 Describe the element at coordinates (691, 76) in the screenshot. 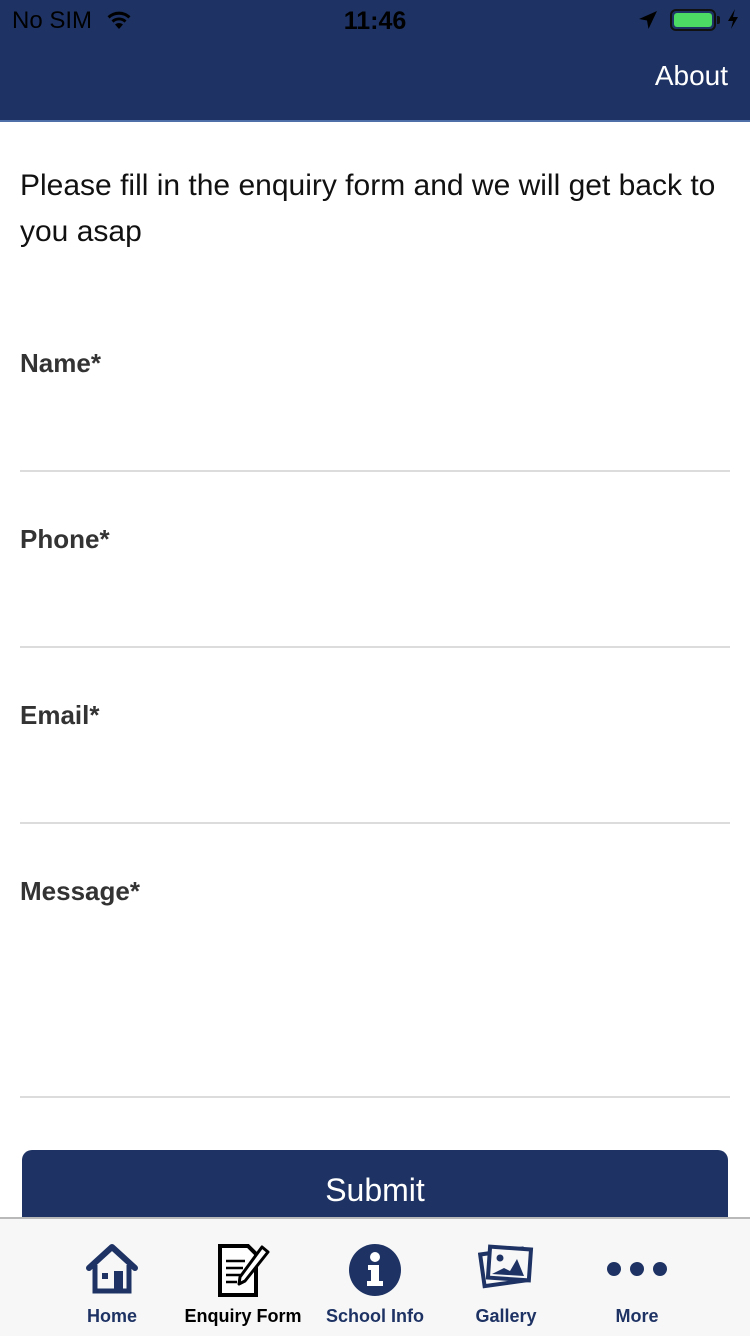

I see `about-button: About` at that location.